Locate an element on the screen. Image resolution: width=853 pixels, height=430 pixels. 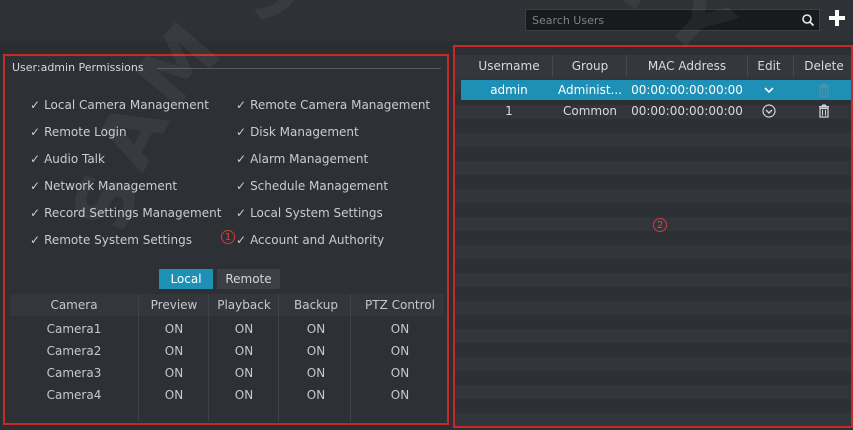
permissions-title: User:admin Permissions is located at coordinates (78, 67).